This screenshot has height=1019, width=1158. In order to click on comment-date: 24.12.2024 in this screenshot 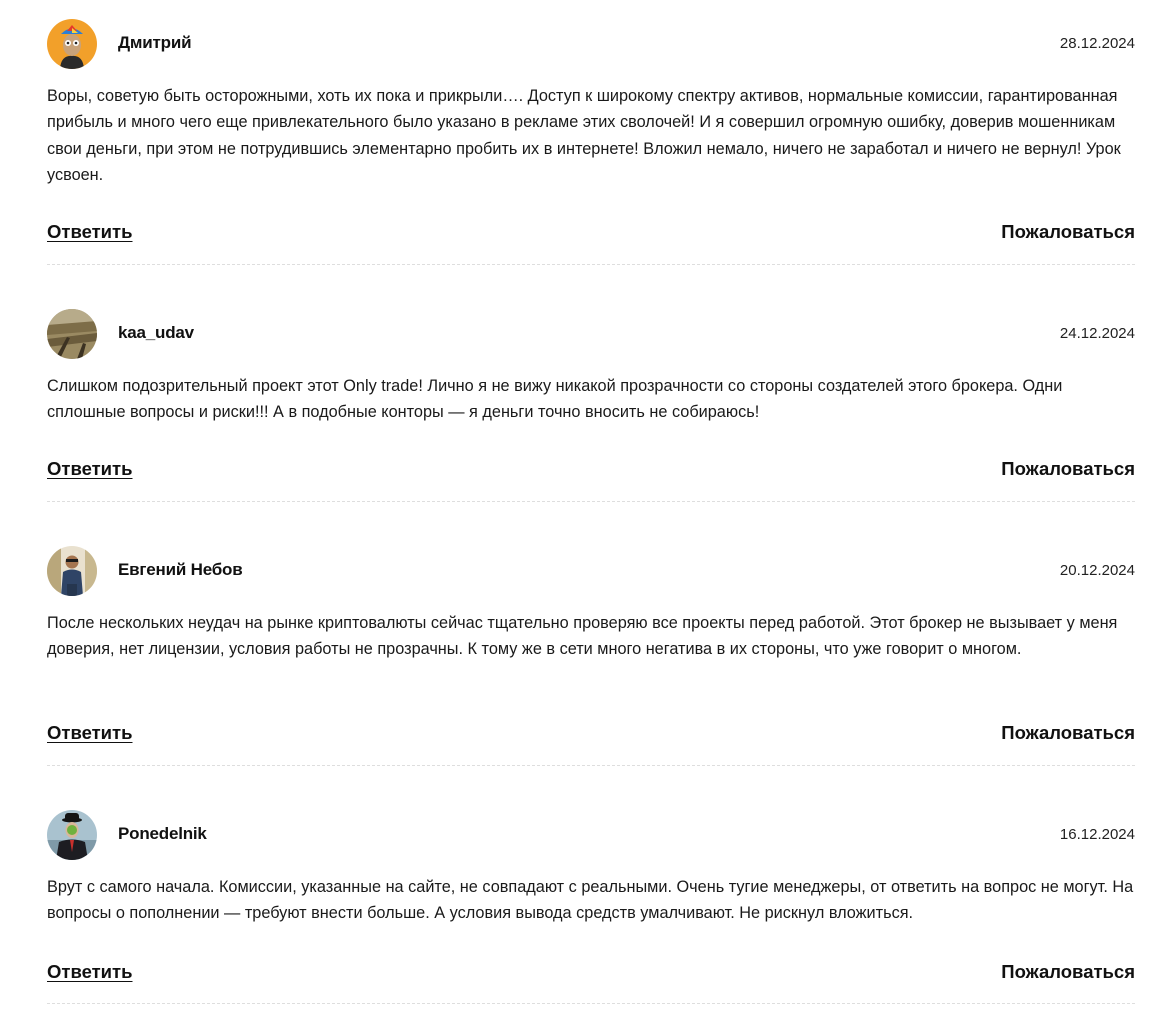, I will do `click(1097, 333)`.